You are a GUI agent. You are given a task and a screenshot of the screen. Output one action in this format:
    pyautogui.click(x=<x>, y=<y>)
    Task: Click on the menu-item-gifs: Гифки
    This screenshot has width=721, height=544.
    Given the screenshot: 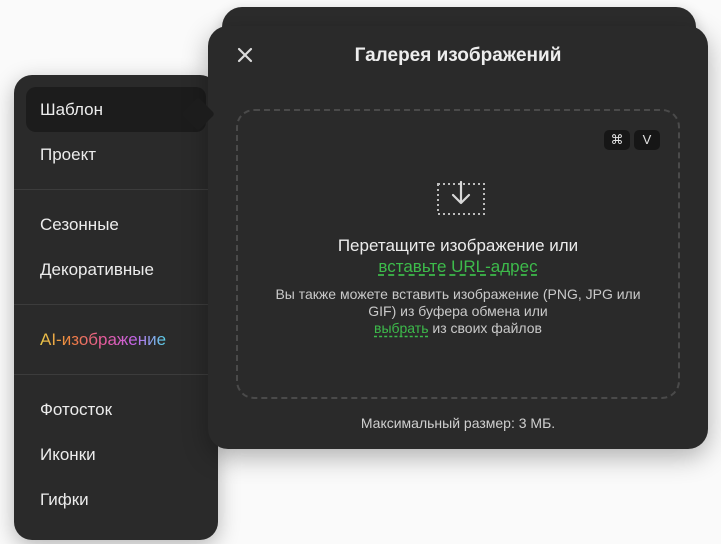 What is the action you would take?
    pyautogui.click(x=116, y=499)
    